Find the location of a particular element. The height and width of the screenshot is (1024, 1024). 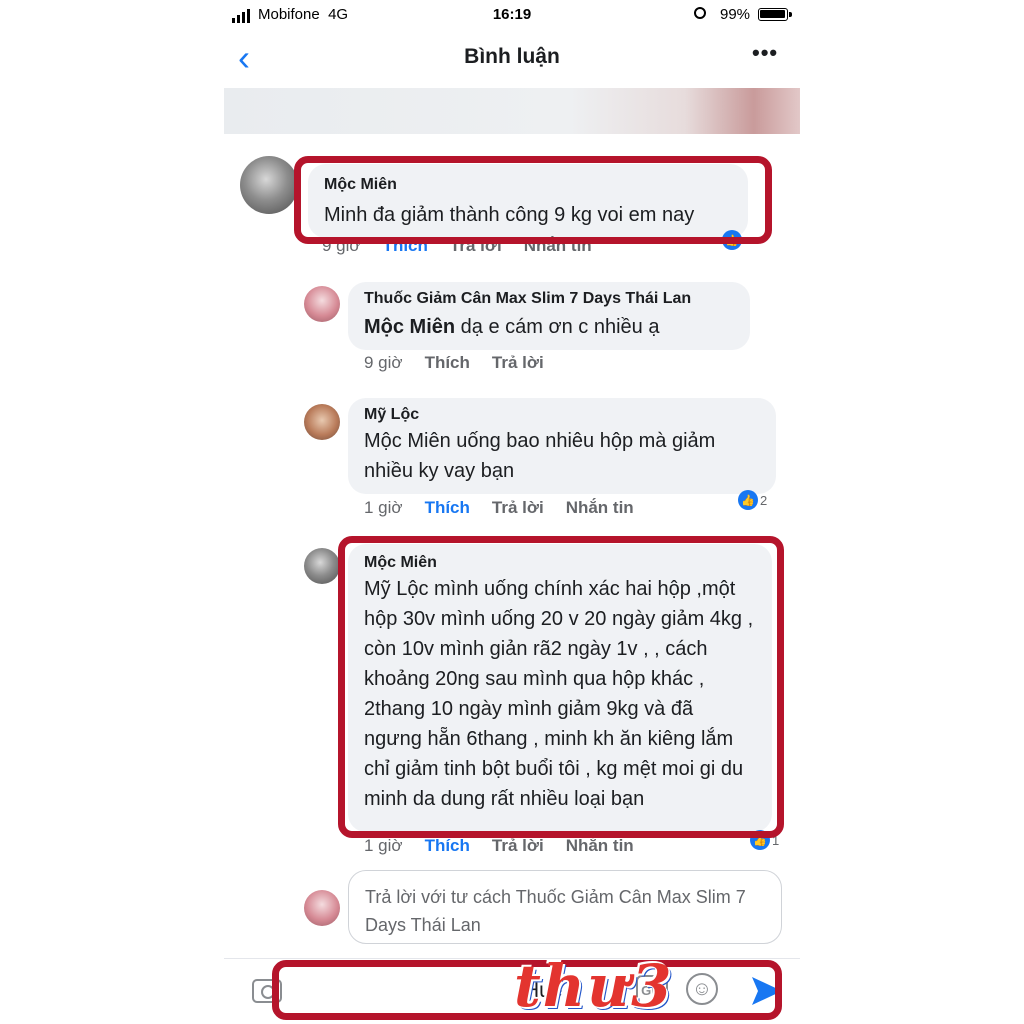

reaction-badge: 👍 2 is located at coordinates (752, 500).